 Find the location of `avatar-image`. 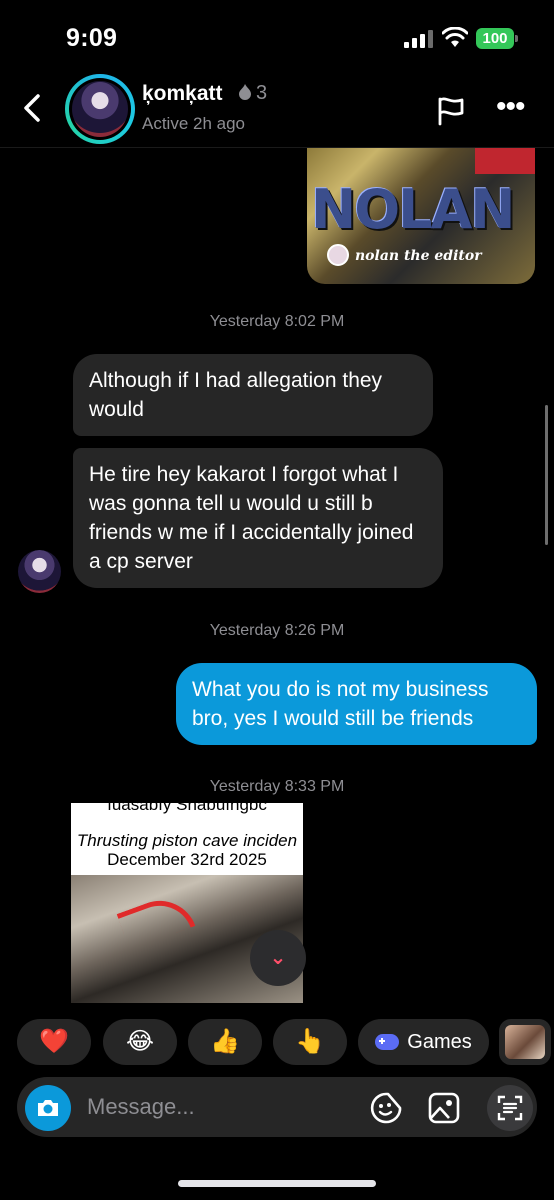

avatar-image is located at coordinates (100, 109).